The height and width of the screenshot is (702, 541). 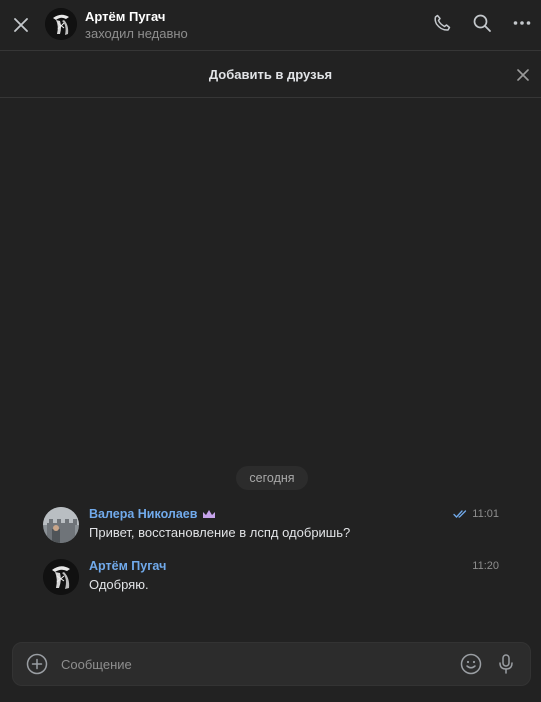 I want to click on attach-button, so click(x=37, y=664).